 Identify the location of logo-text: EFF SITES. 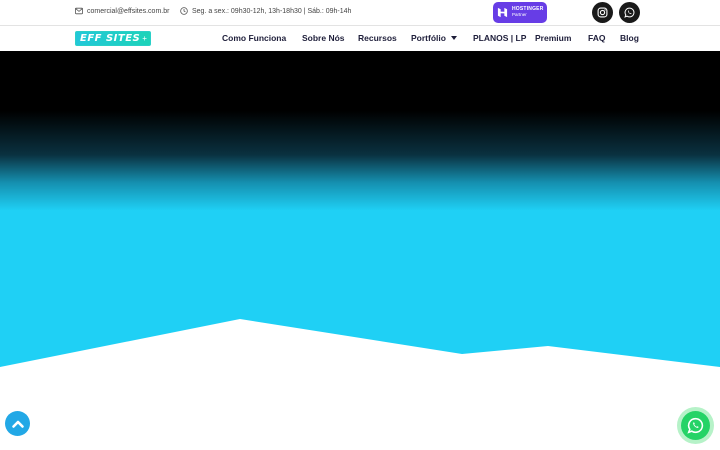
(110, 38).